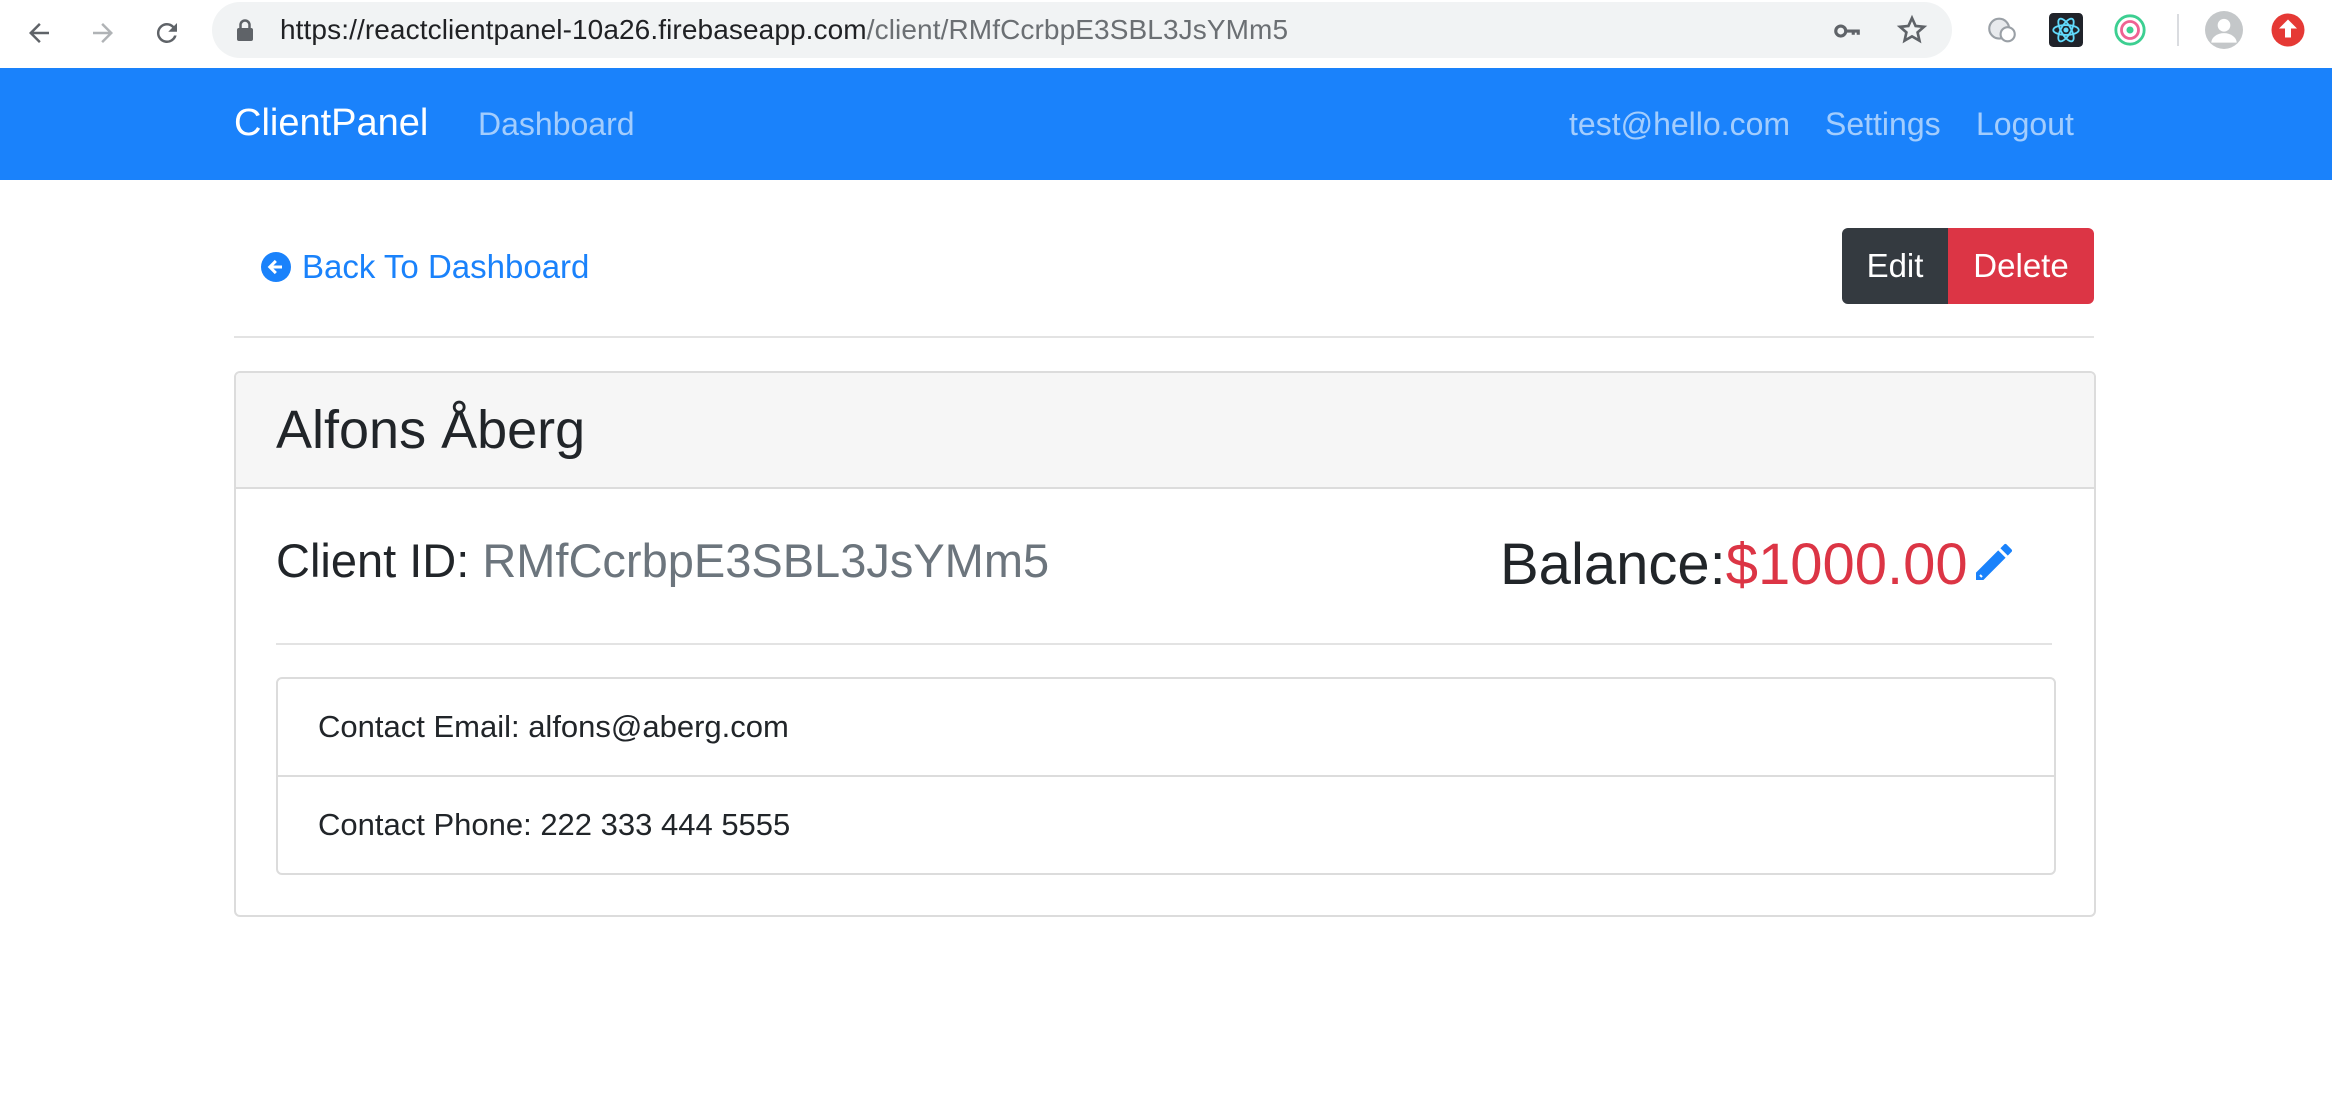 The image size is (2332, 1108). I want to click on contact-phone: Contact Phone: 222 333 444 5555, so click(554, 824).